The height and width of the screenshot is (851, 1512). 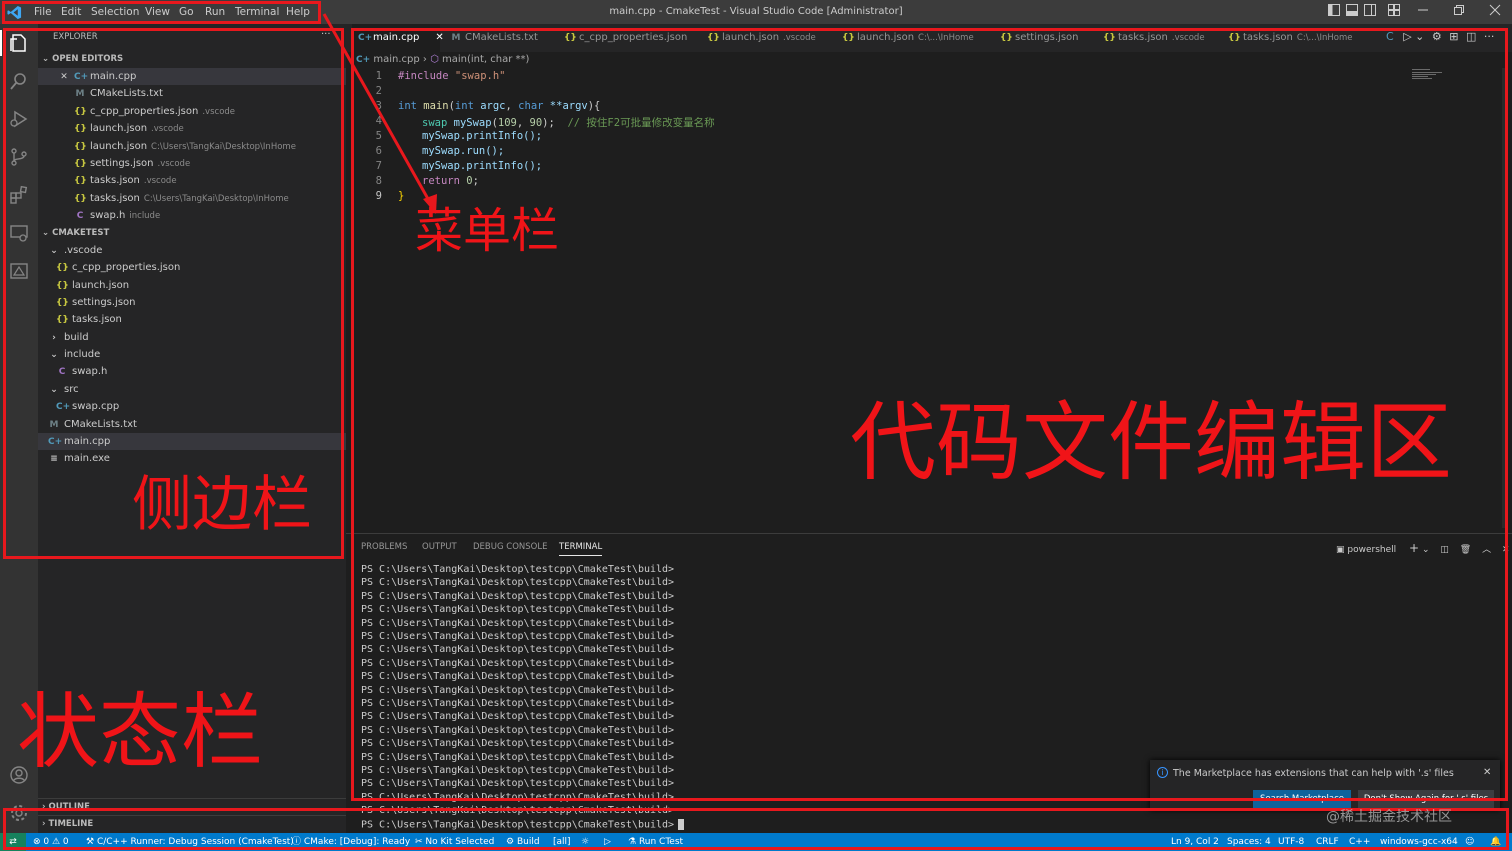 What do you see at coordinates (19, 195) in the screenshot?
I see `extensions-icon` at bounding box center [19, 195].